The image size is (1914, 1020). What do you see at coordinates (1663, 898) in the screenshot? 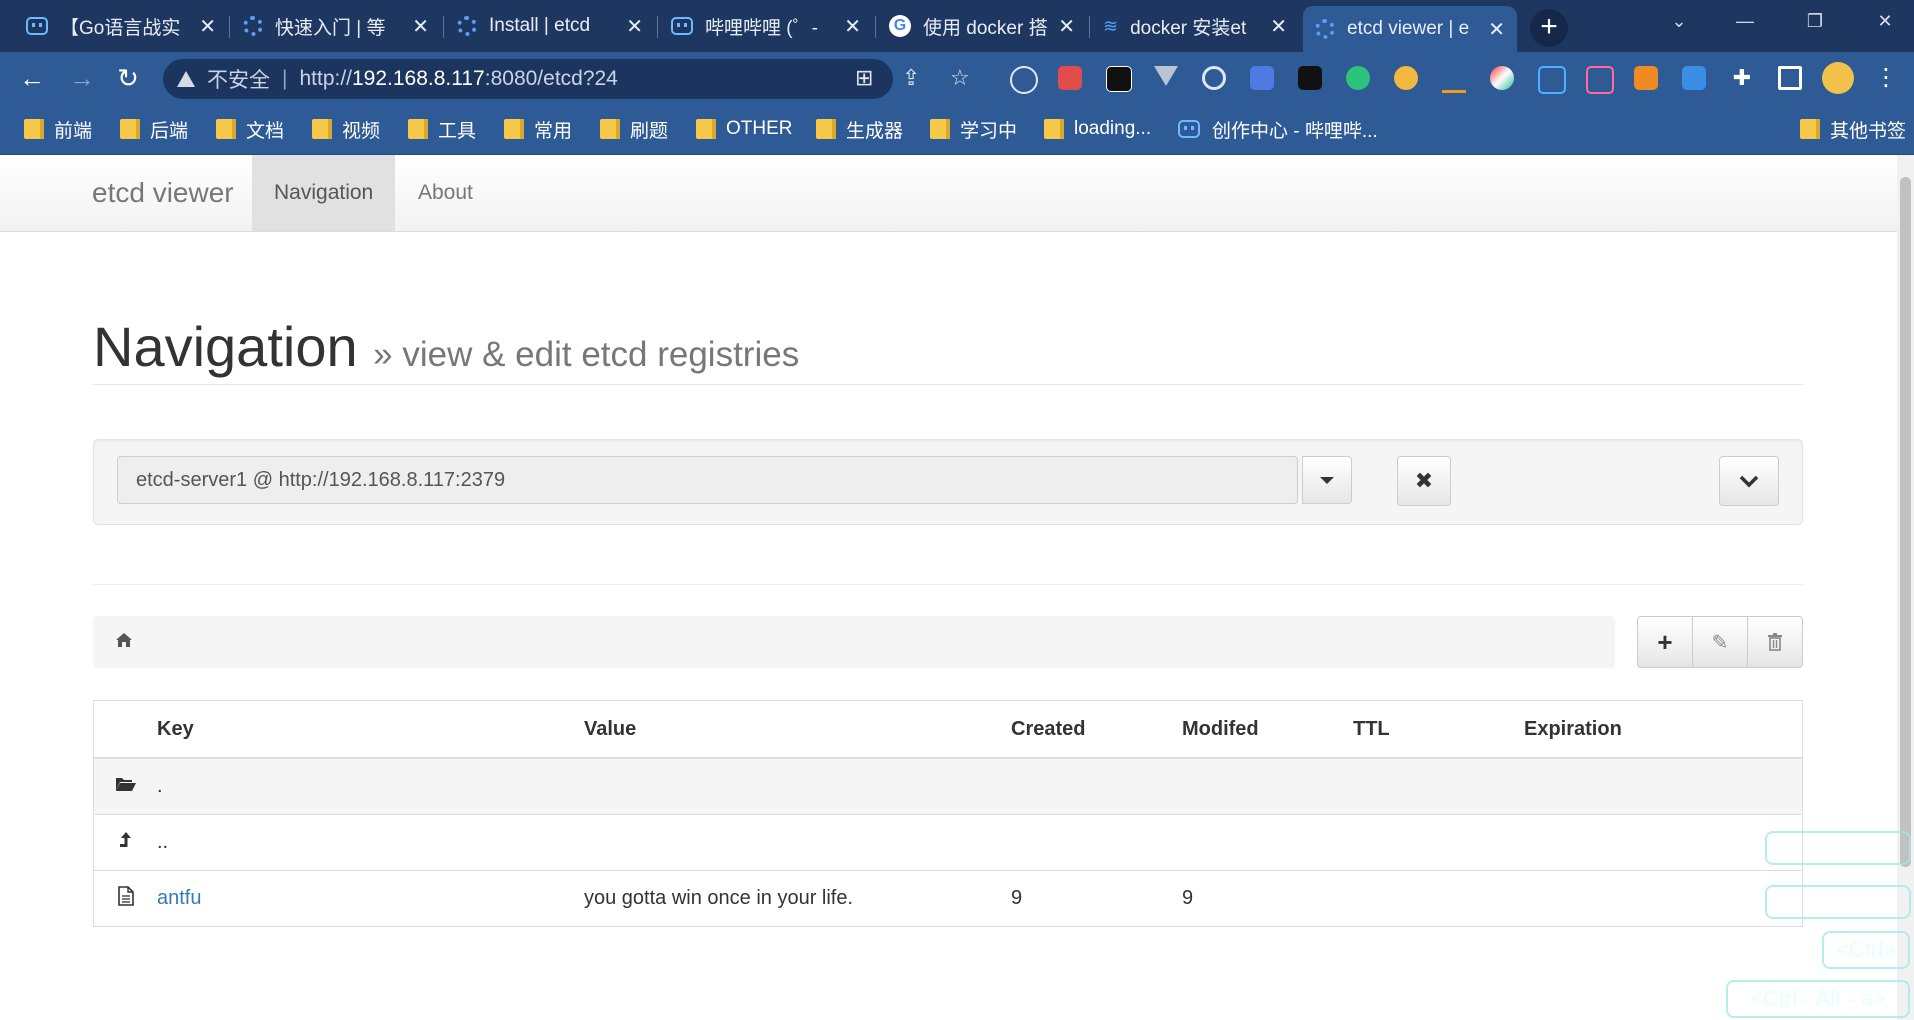
I see `row-expiration` at bounding box center [1663, 898].